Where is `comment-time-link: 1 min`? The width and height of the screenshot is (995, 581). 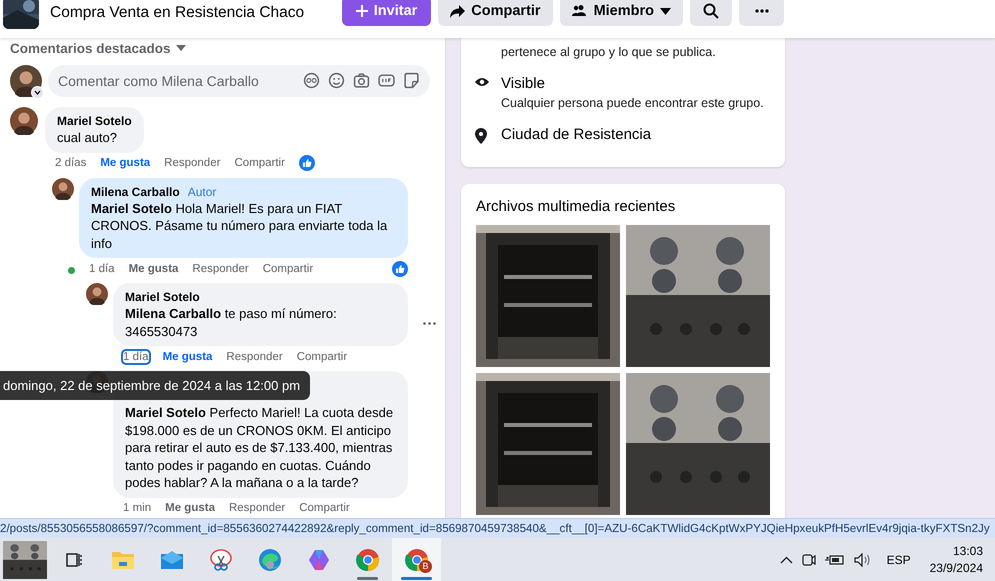
comment-time-link: 1 min is located at coordinates (137, 508).